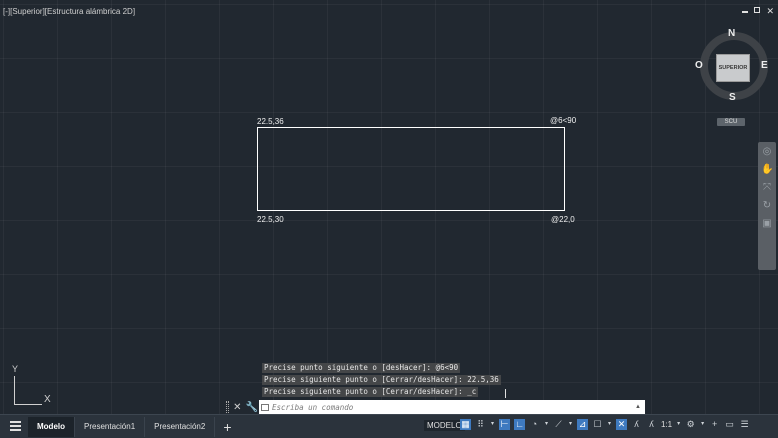 This screenshot has height=438, width=778. I want to click on add-icon: +, so click(714, 424).